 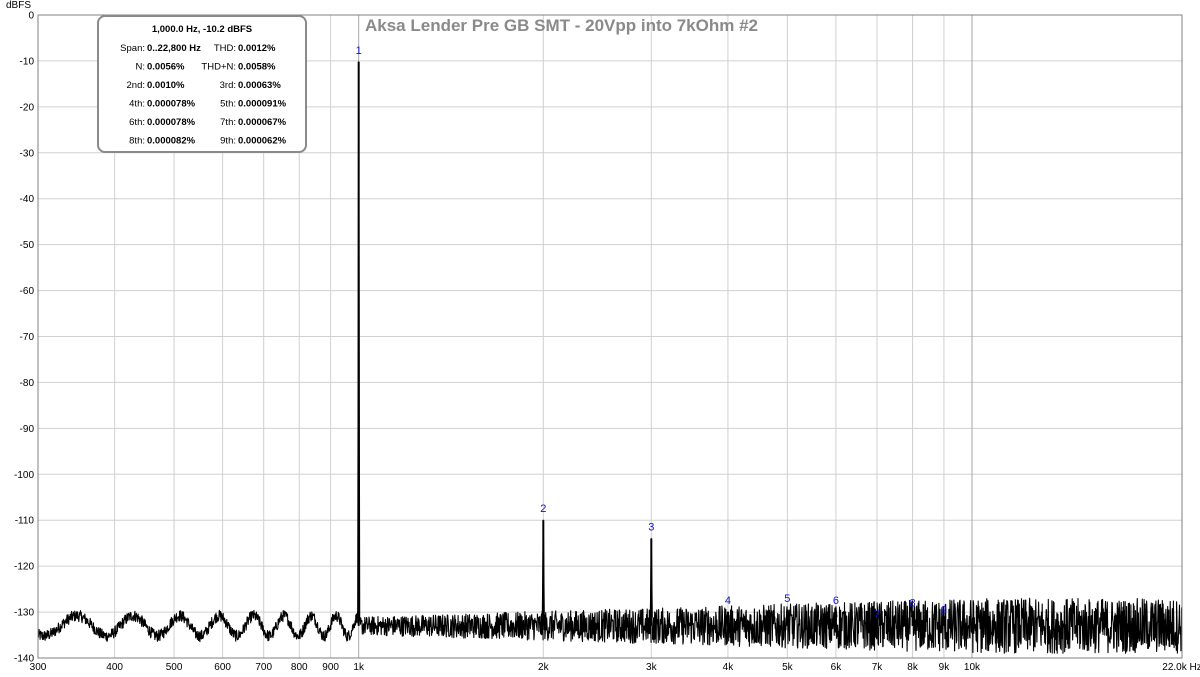 What do you see at coordinates (728, 601) in the screenshot?
I see `harmonic-label: 4` at bounding box center [728, 601].